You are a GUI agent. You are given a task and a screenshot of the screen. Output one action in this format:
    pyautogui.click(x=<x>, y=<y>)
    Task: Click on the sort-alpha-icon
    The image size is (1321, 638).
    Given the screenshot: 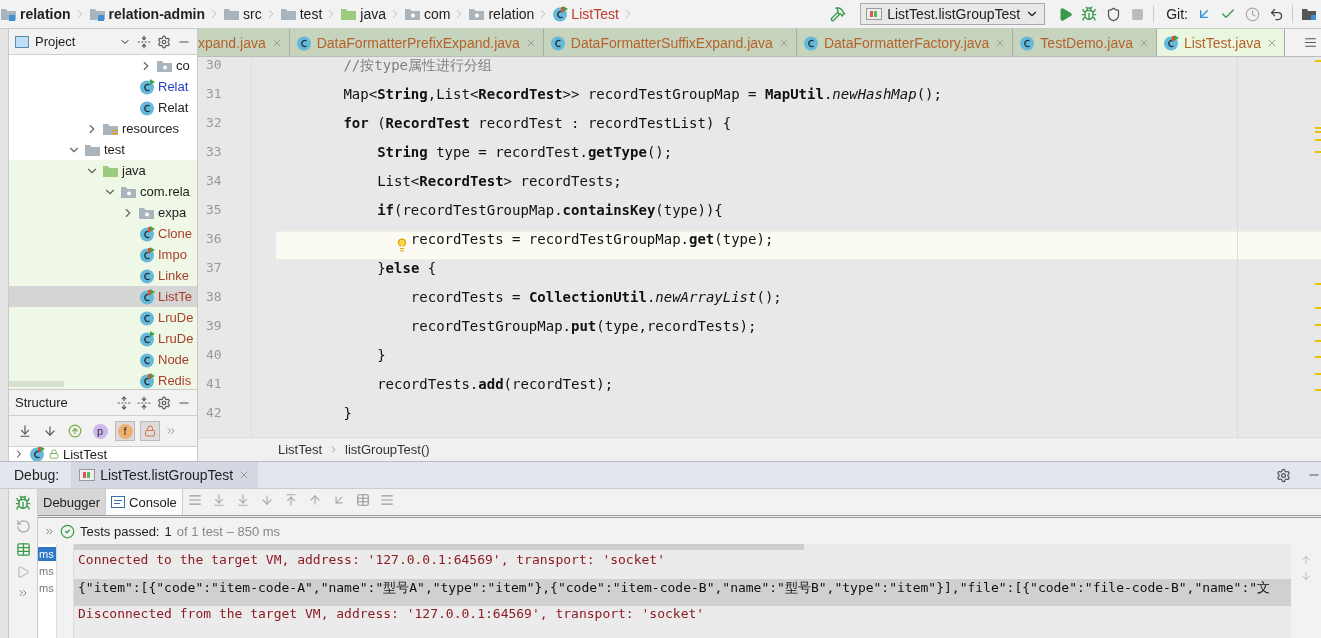 What is the action you would take?
    pyautogui.click(x=50, y=431)
    